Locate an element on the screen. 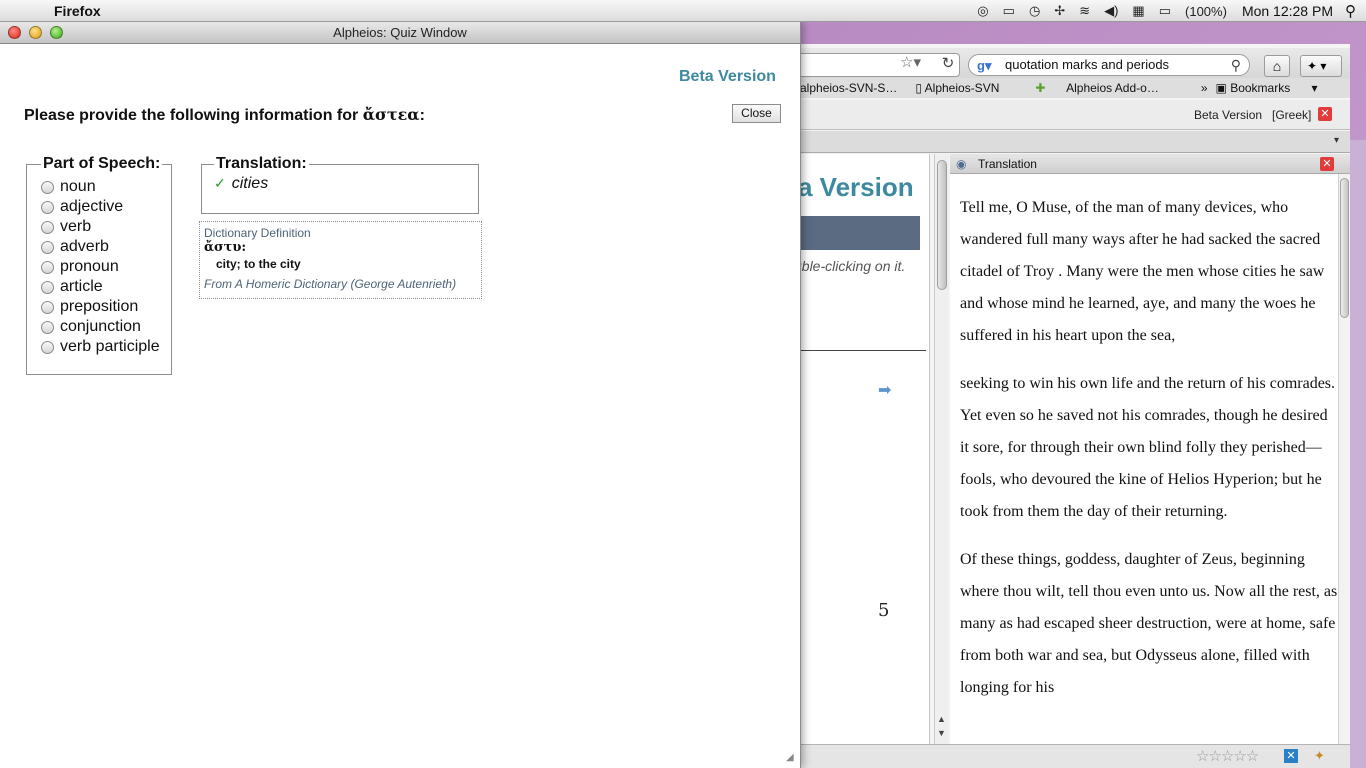 Image resolution: width=1366 pixels, height=768 pixels. panel-close-icon: ✕ is located at coordinates (1327, 164).